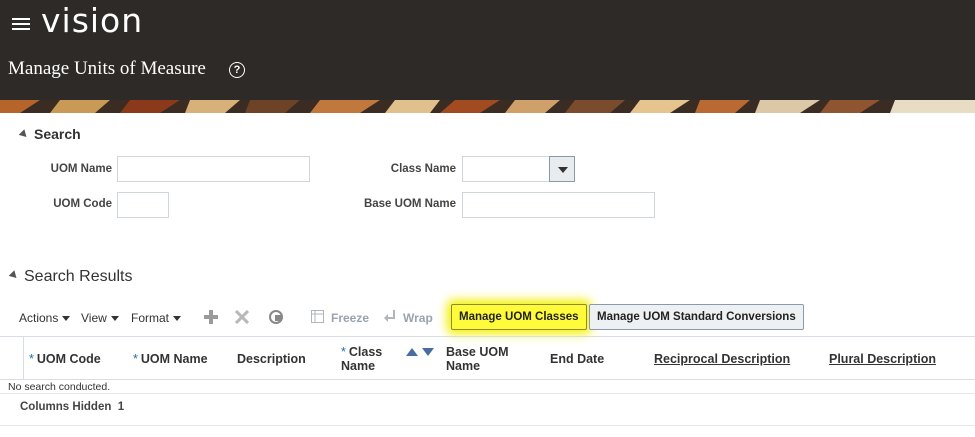 This screenshot has height=437, width=975. I want to click on column-header-uom-name: * UOM Name, so click(170, 359).